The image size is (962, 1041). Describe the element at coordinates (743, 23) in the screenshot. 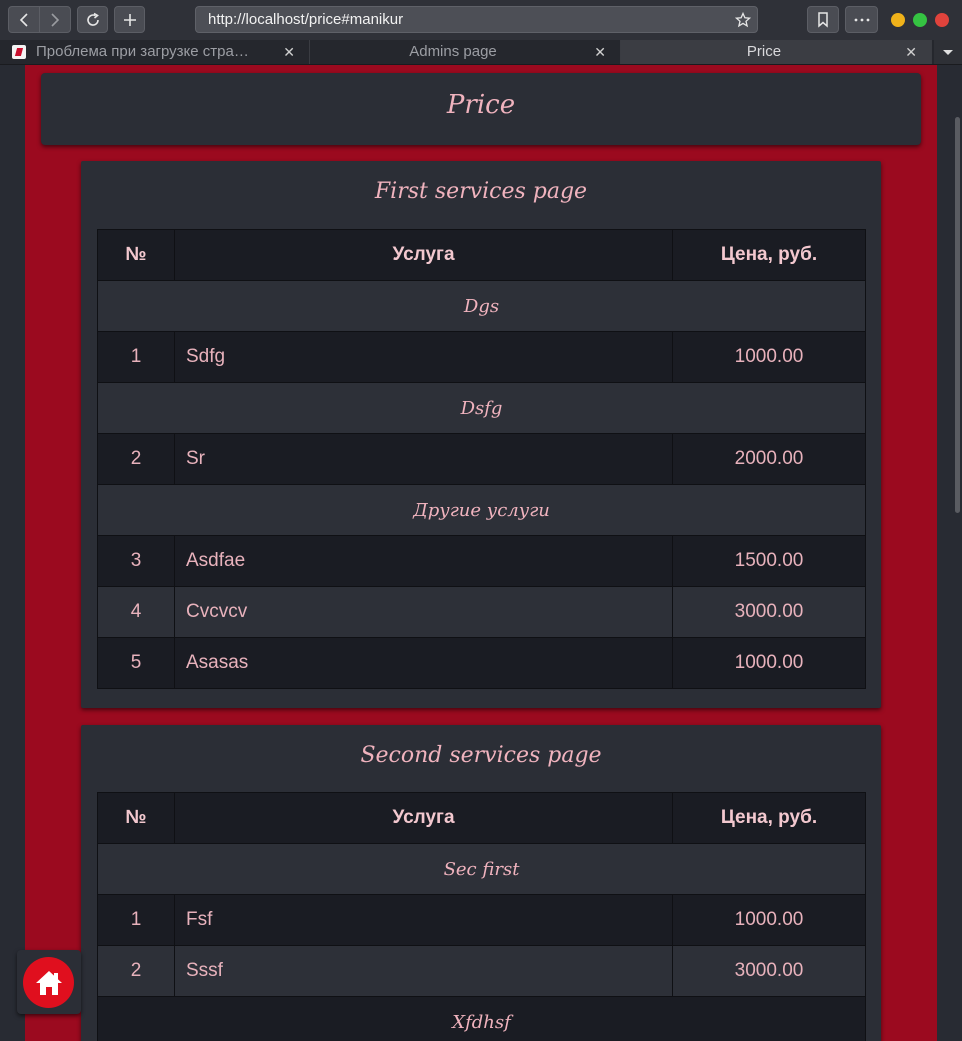

I see `bookmark-star-icon` at that location.